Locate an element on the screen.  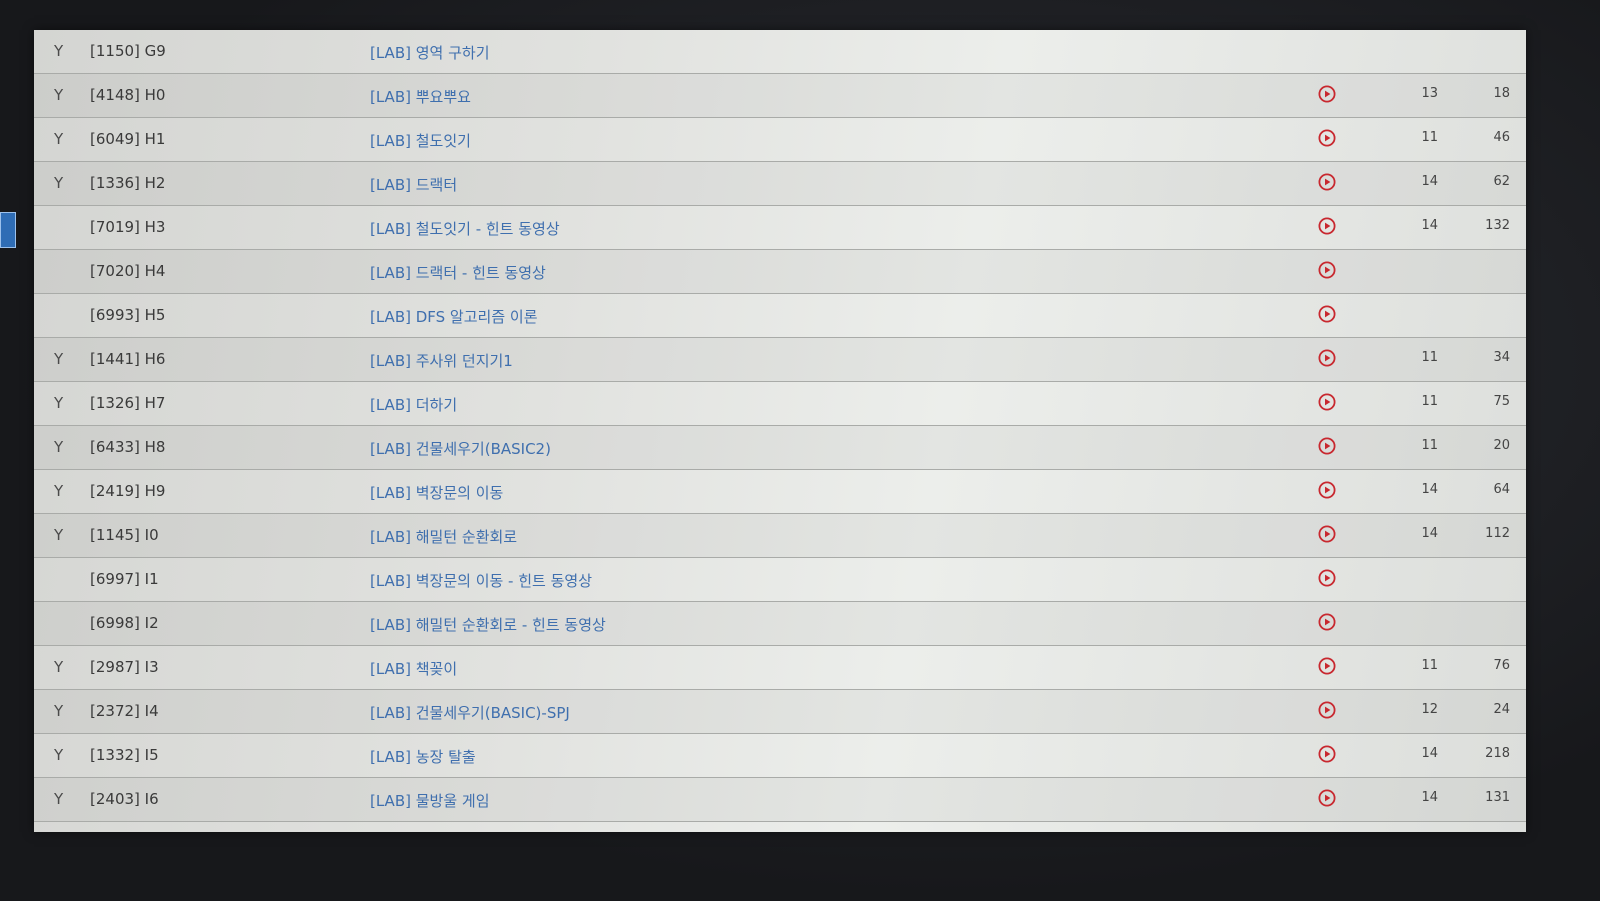
problem-code: [7019] H3 is located at coordinates (128, 227).